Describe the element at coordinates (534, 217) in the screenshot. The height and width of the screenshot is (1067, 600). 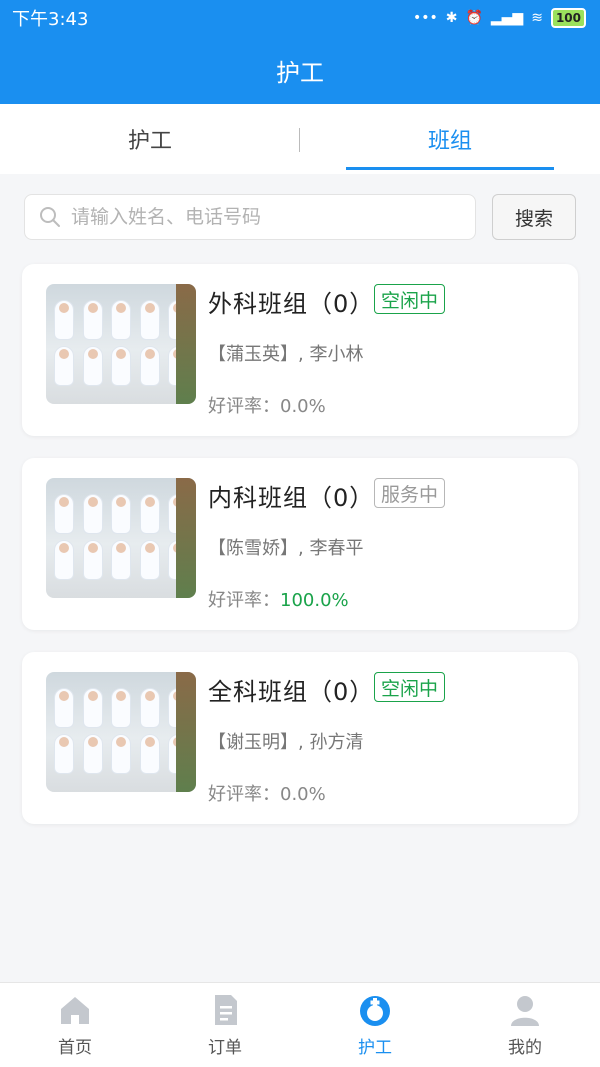
I see `search-button: 搜索` at that location.